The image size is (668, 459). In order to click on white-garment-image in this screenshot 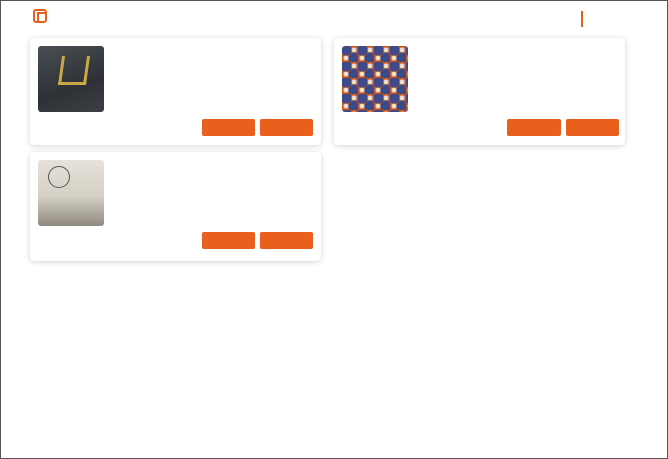, I will do `click(71, 193)`.